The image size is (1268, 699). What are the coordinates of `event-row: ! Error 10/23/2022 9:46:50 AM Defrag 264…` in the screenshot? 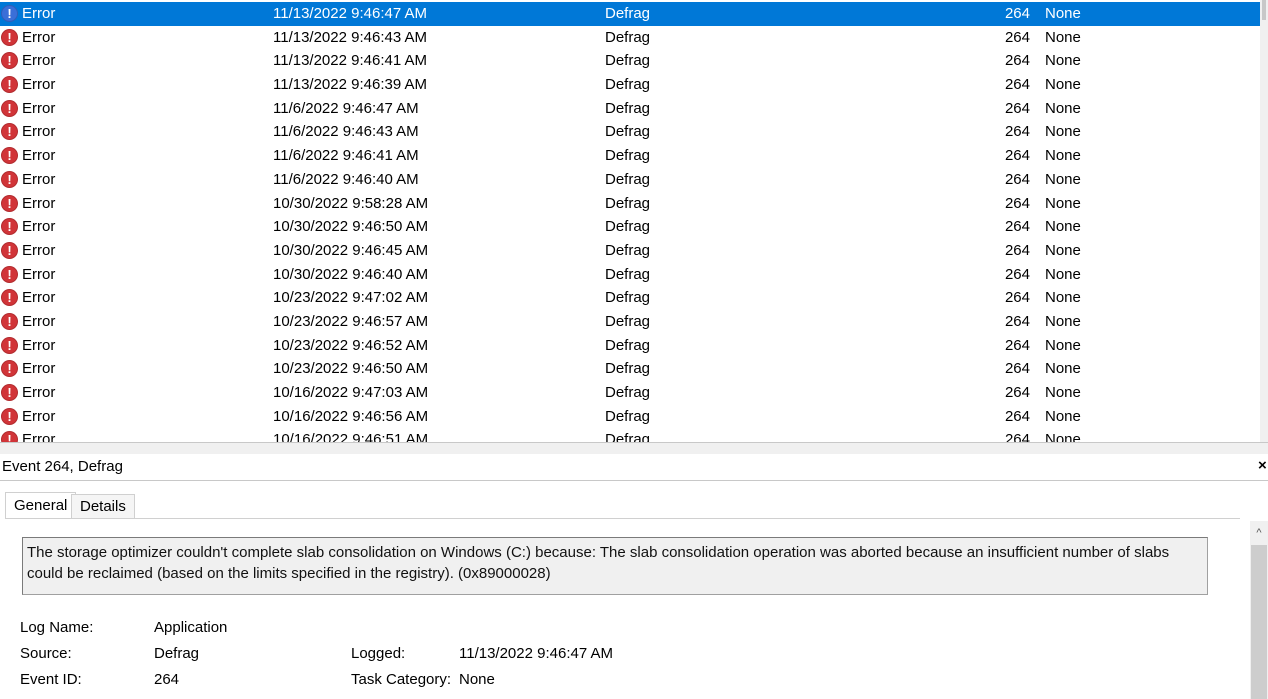 It's located at (630, 369).